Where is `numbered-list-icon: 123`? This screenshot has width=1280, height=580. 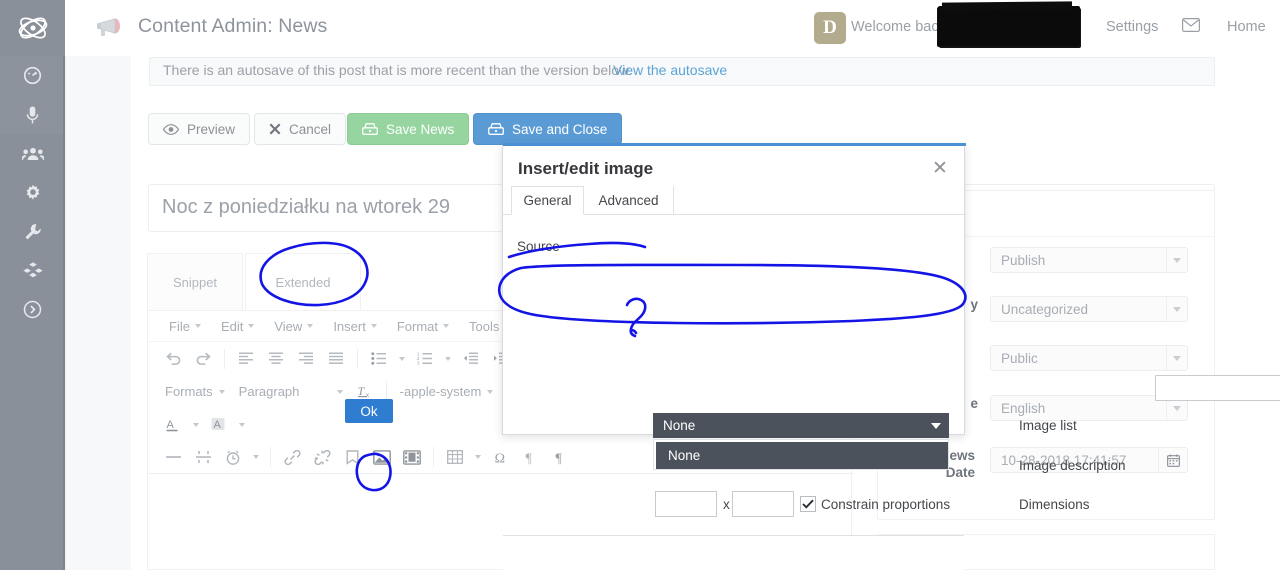 numbered-list-icon: 123 is located at coordinates (425, 359).